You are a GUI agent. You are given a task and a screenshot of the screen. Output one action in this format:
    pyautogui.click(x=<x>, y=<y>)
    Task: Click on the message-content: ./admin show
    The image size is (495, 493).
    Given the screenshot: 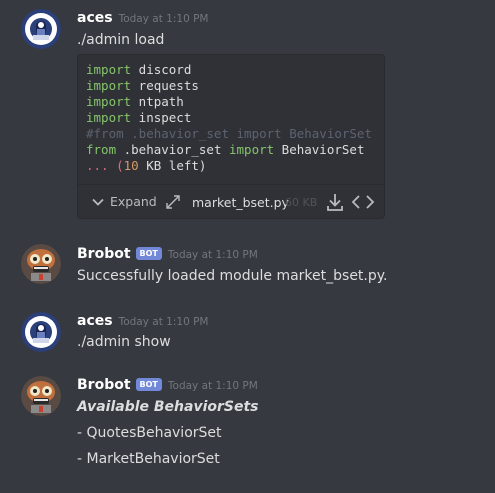 What is the action you would take?
    pyautogui.click(x=124, y=342)
    